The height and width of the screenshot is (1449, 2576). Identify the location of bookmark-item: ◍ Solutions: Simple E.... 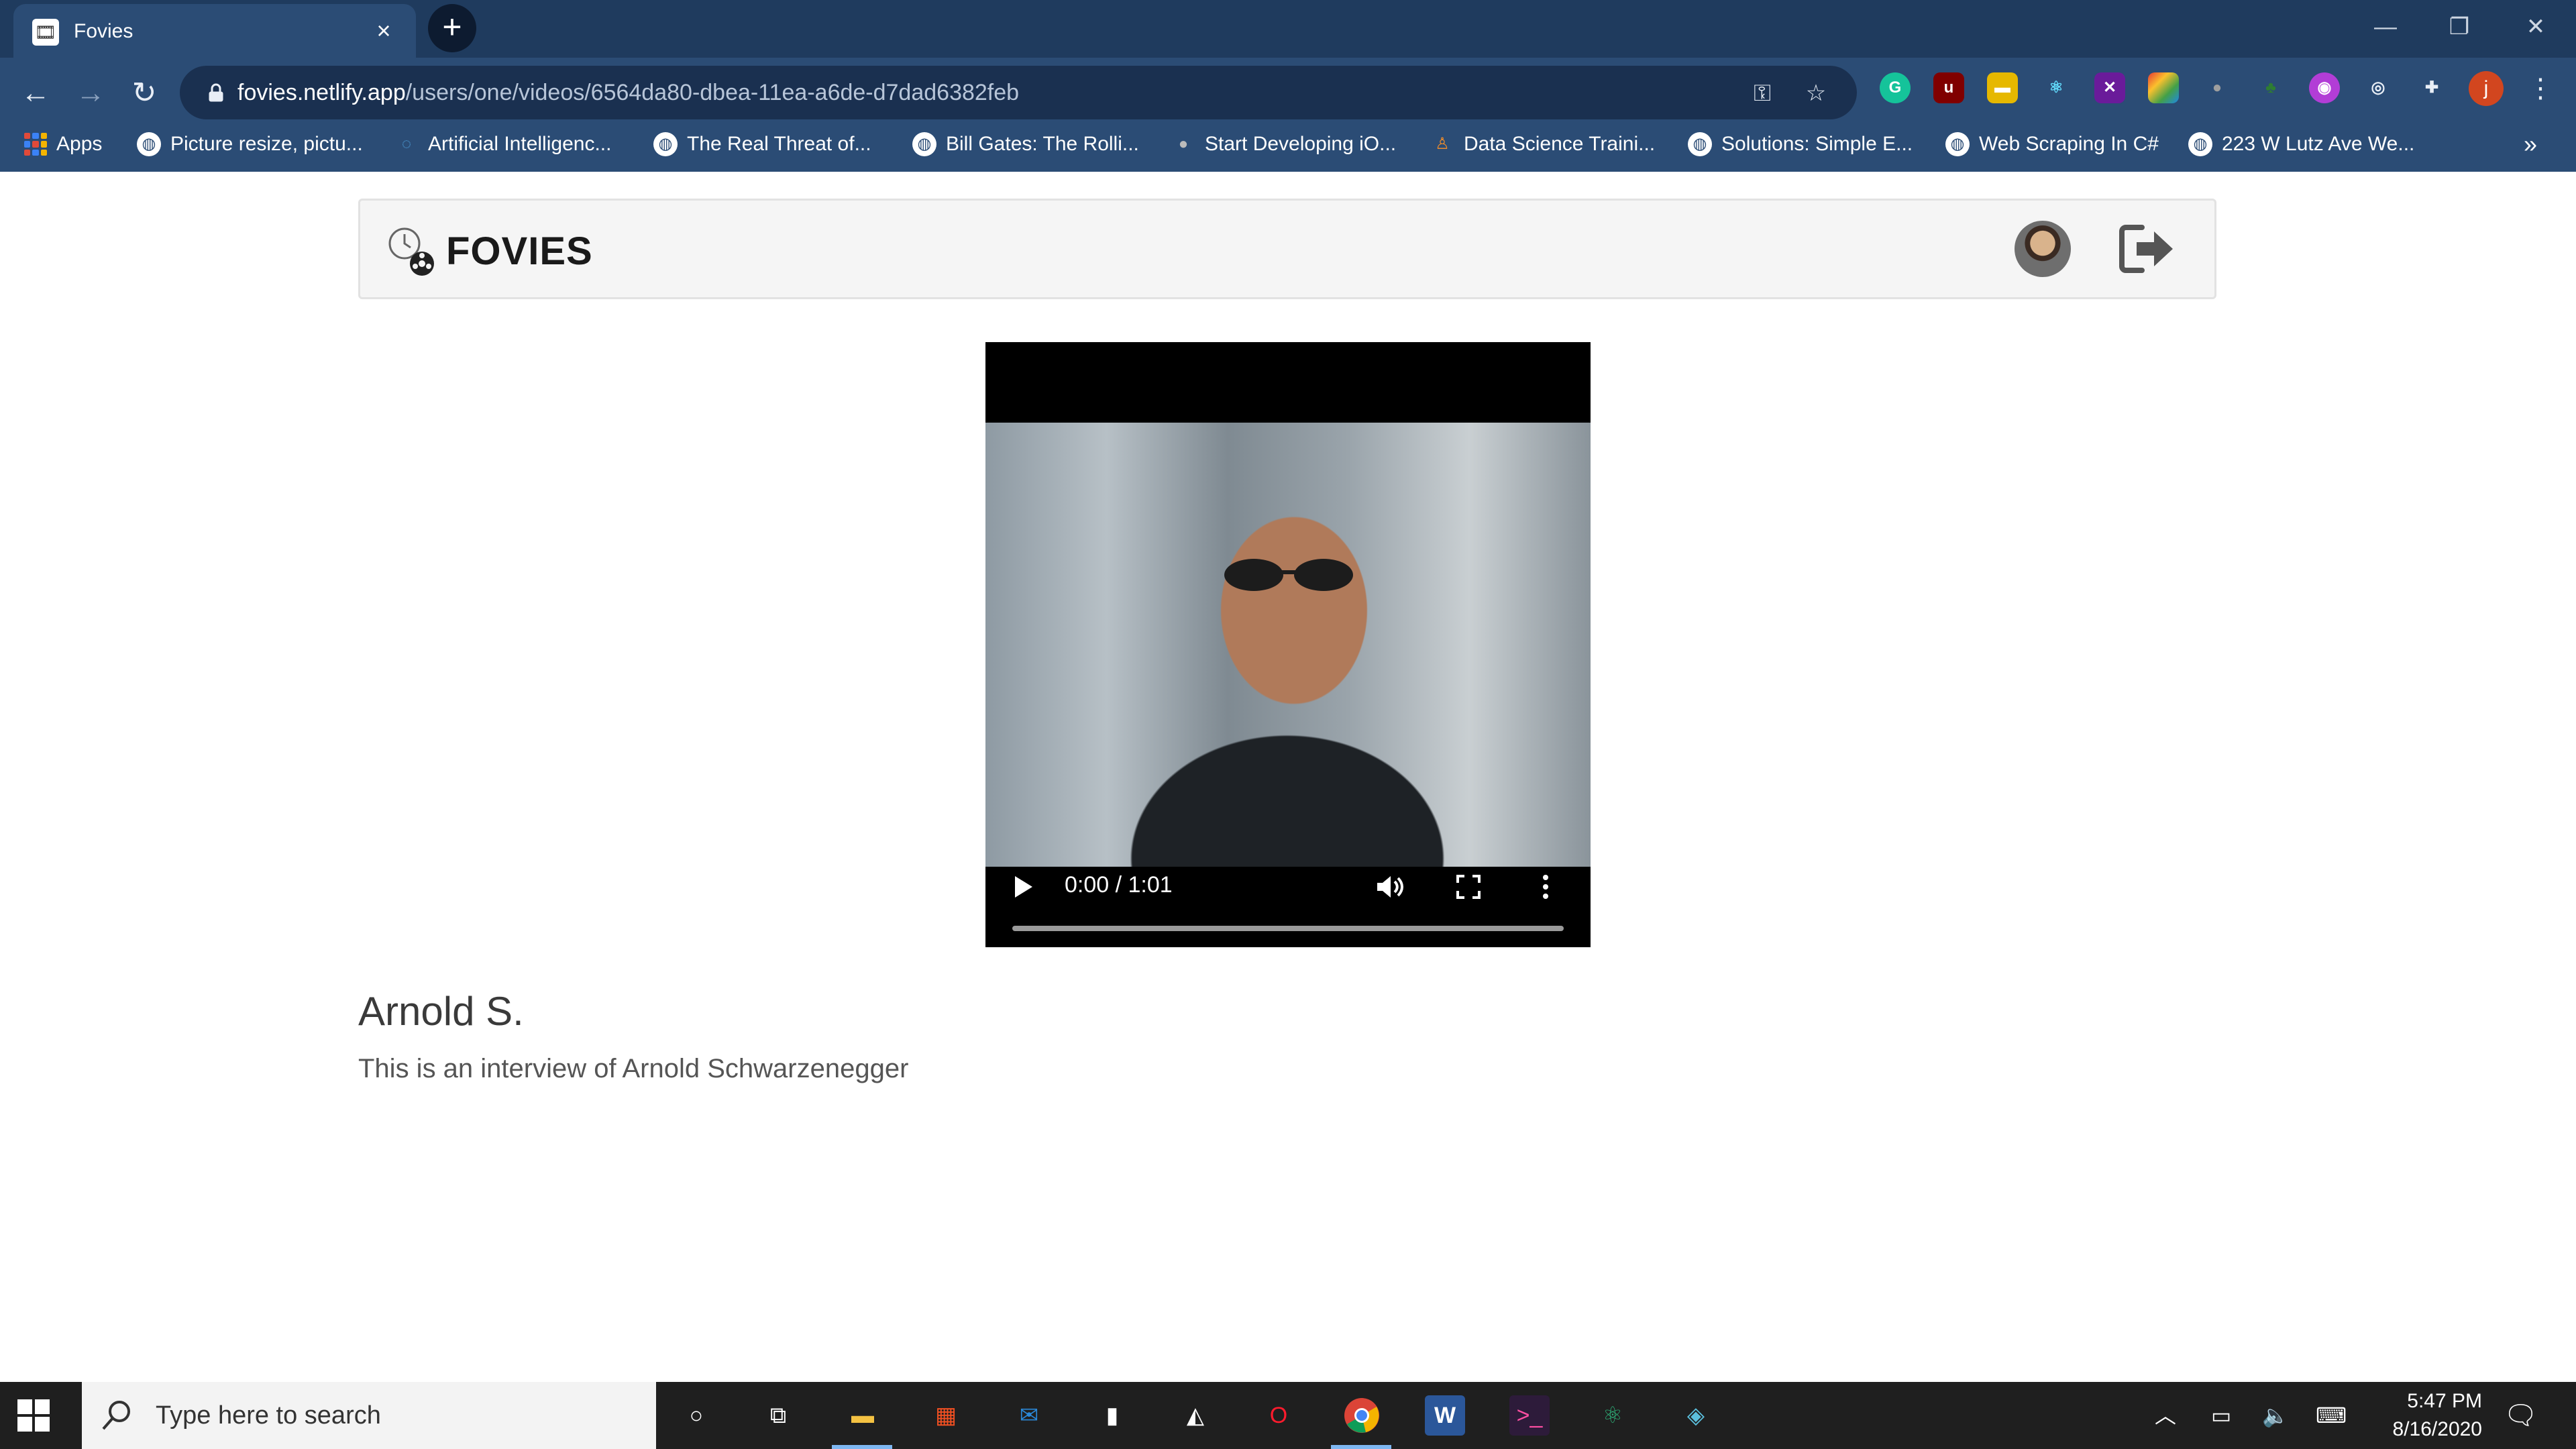
(1800, 144).